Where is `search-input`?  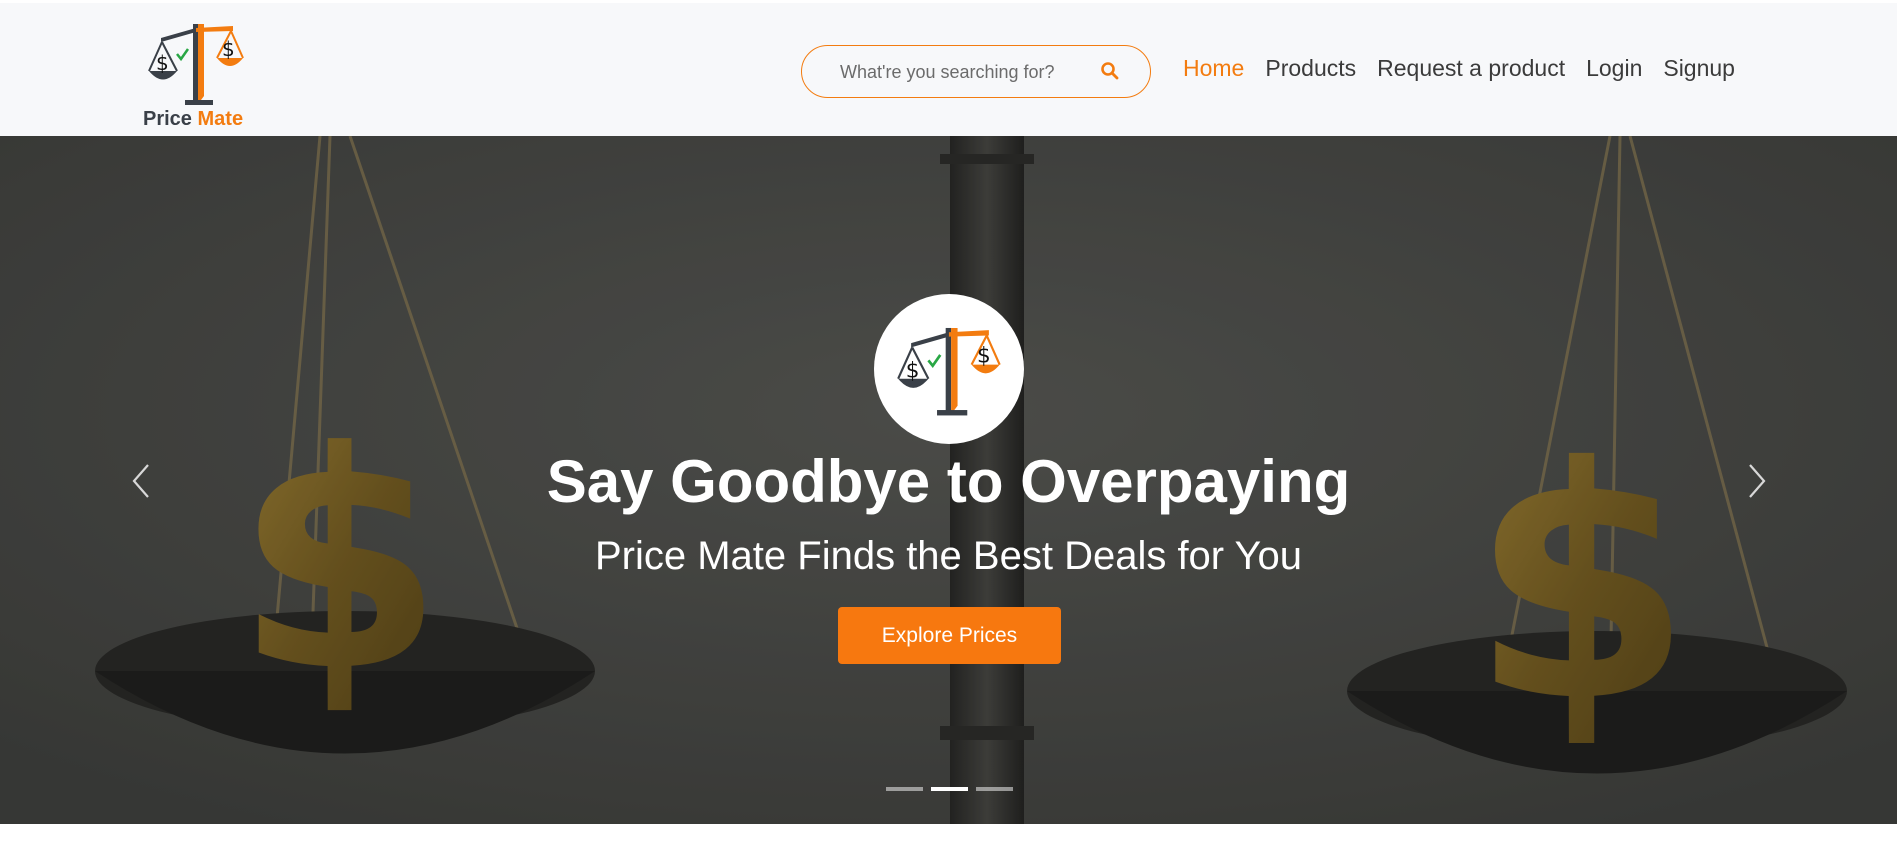 search-input is located at coordinates (970, 72).